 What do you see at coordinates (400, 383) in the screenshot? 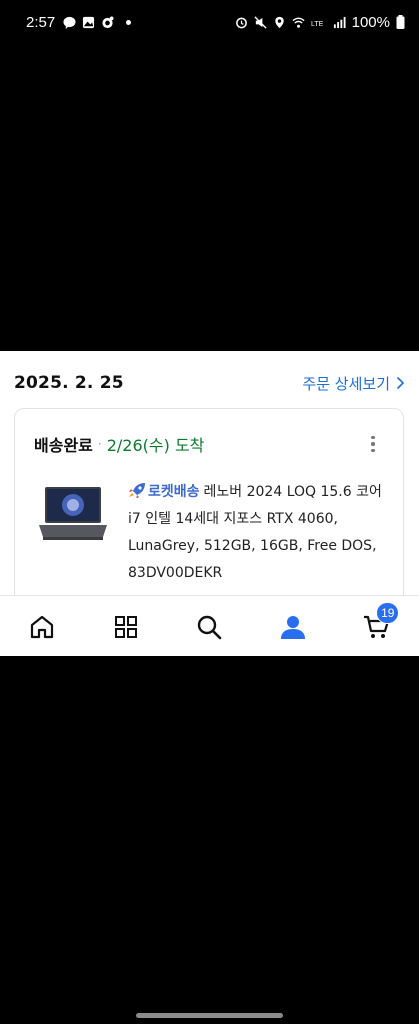
I see `chevron-right-icon` at bounding box center [400, 383].